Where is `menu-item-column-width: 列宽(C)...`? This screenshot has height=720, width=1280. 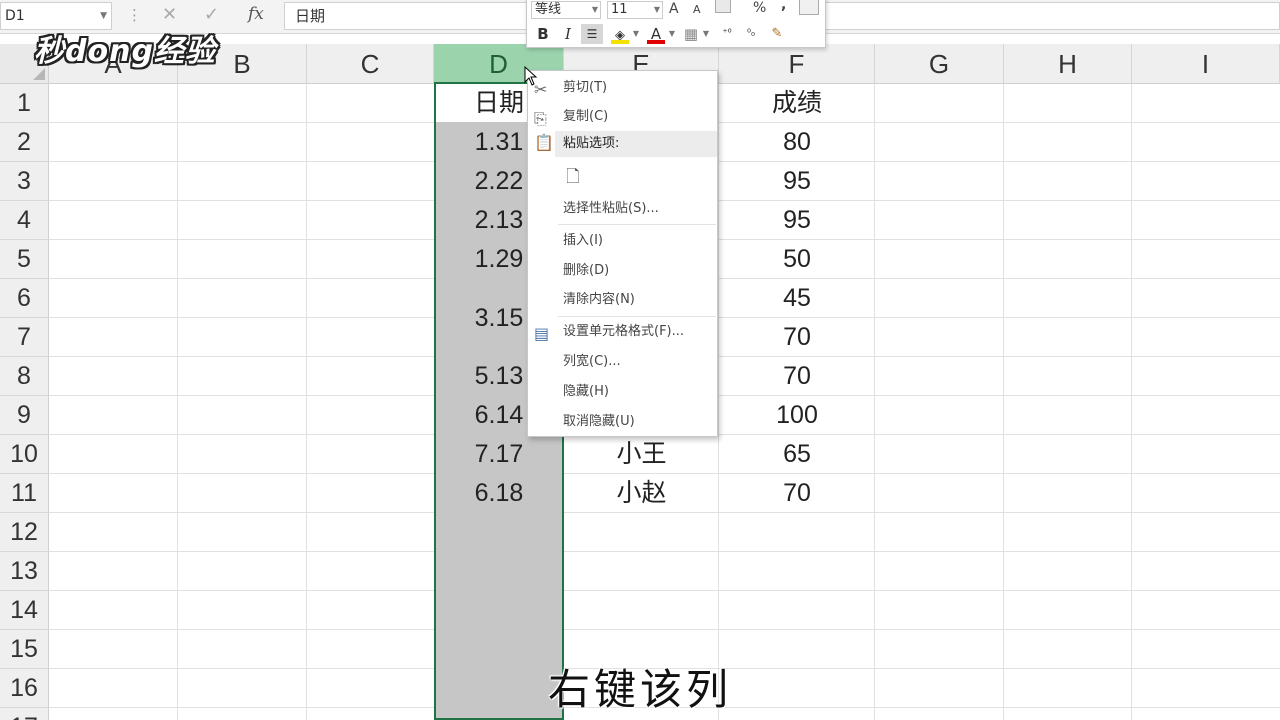
menu-item-column-width: 列宽(C)... is located at coordinates (622, 362).